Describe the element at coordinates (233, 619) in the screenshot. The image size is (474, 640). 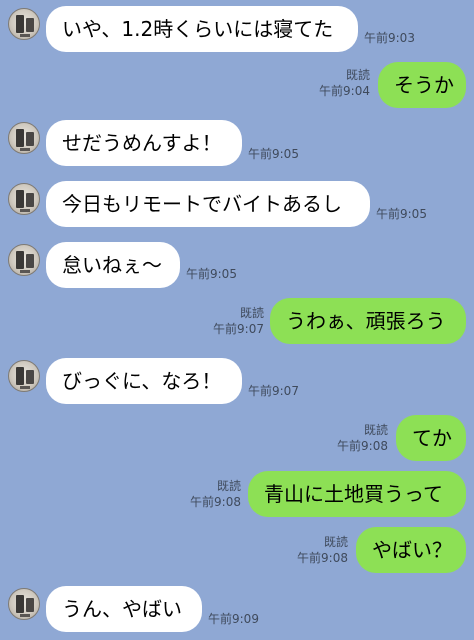
I see `message-time: 午前9:09` at that location.